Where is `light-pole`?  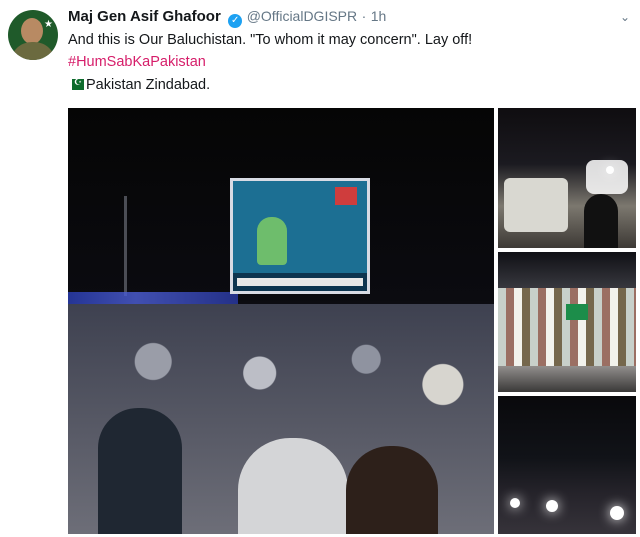
light-pole is located at coordinates (125, 246).